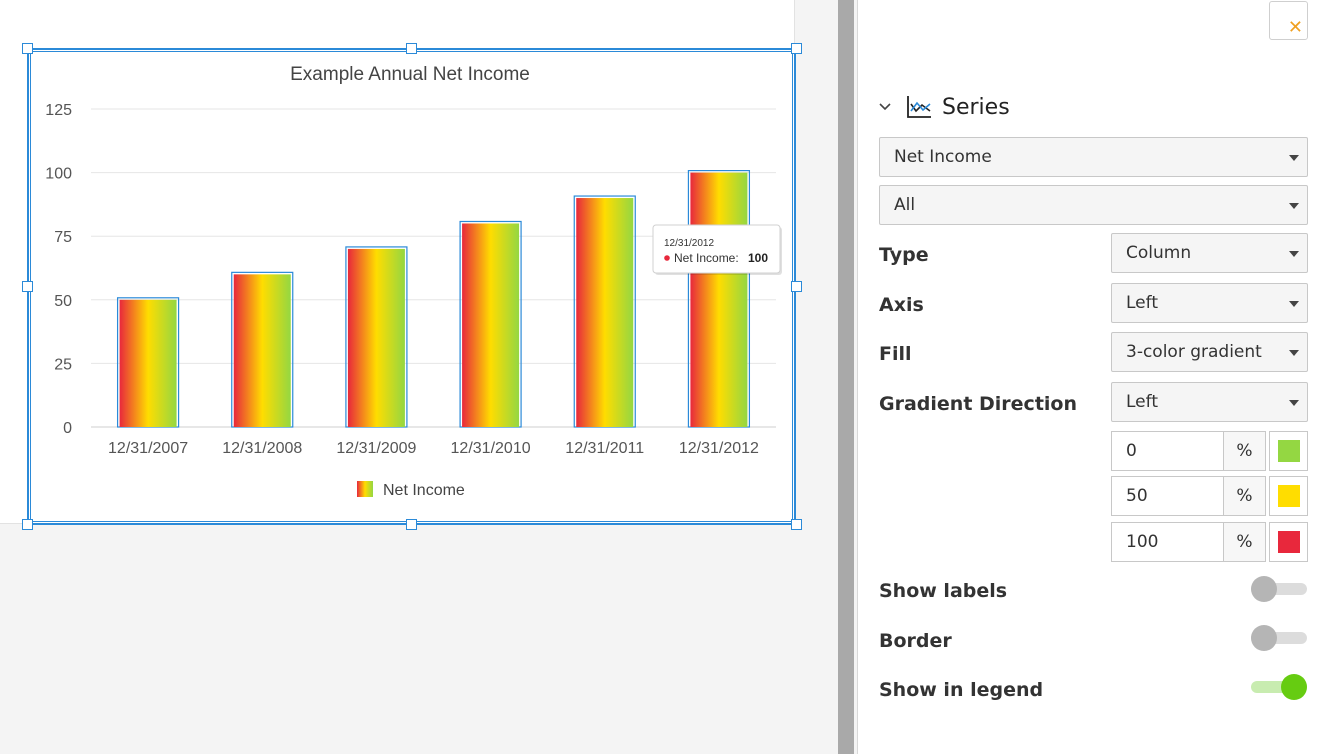  Describe the element at coordinates (1093, 205) in the screenshot. I see `scope-select: All` at that location.